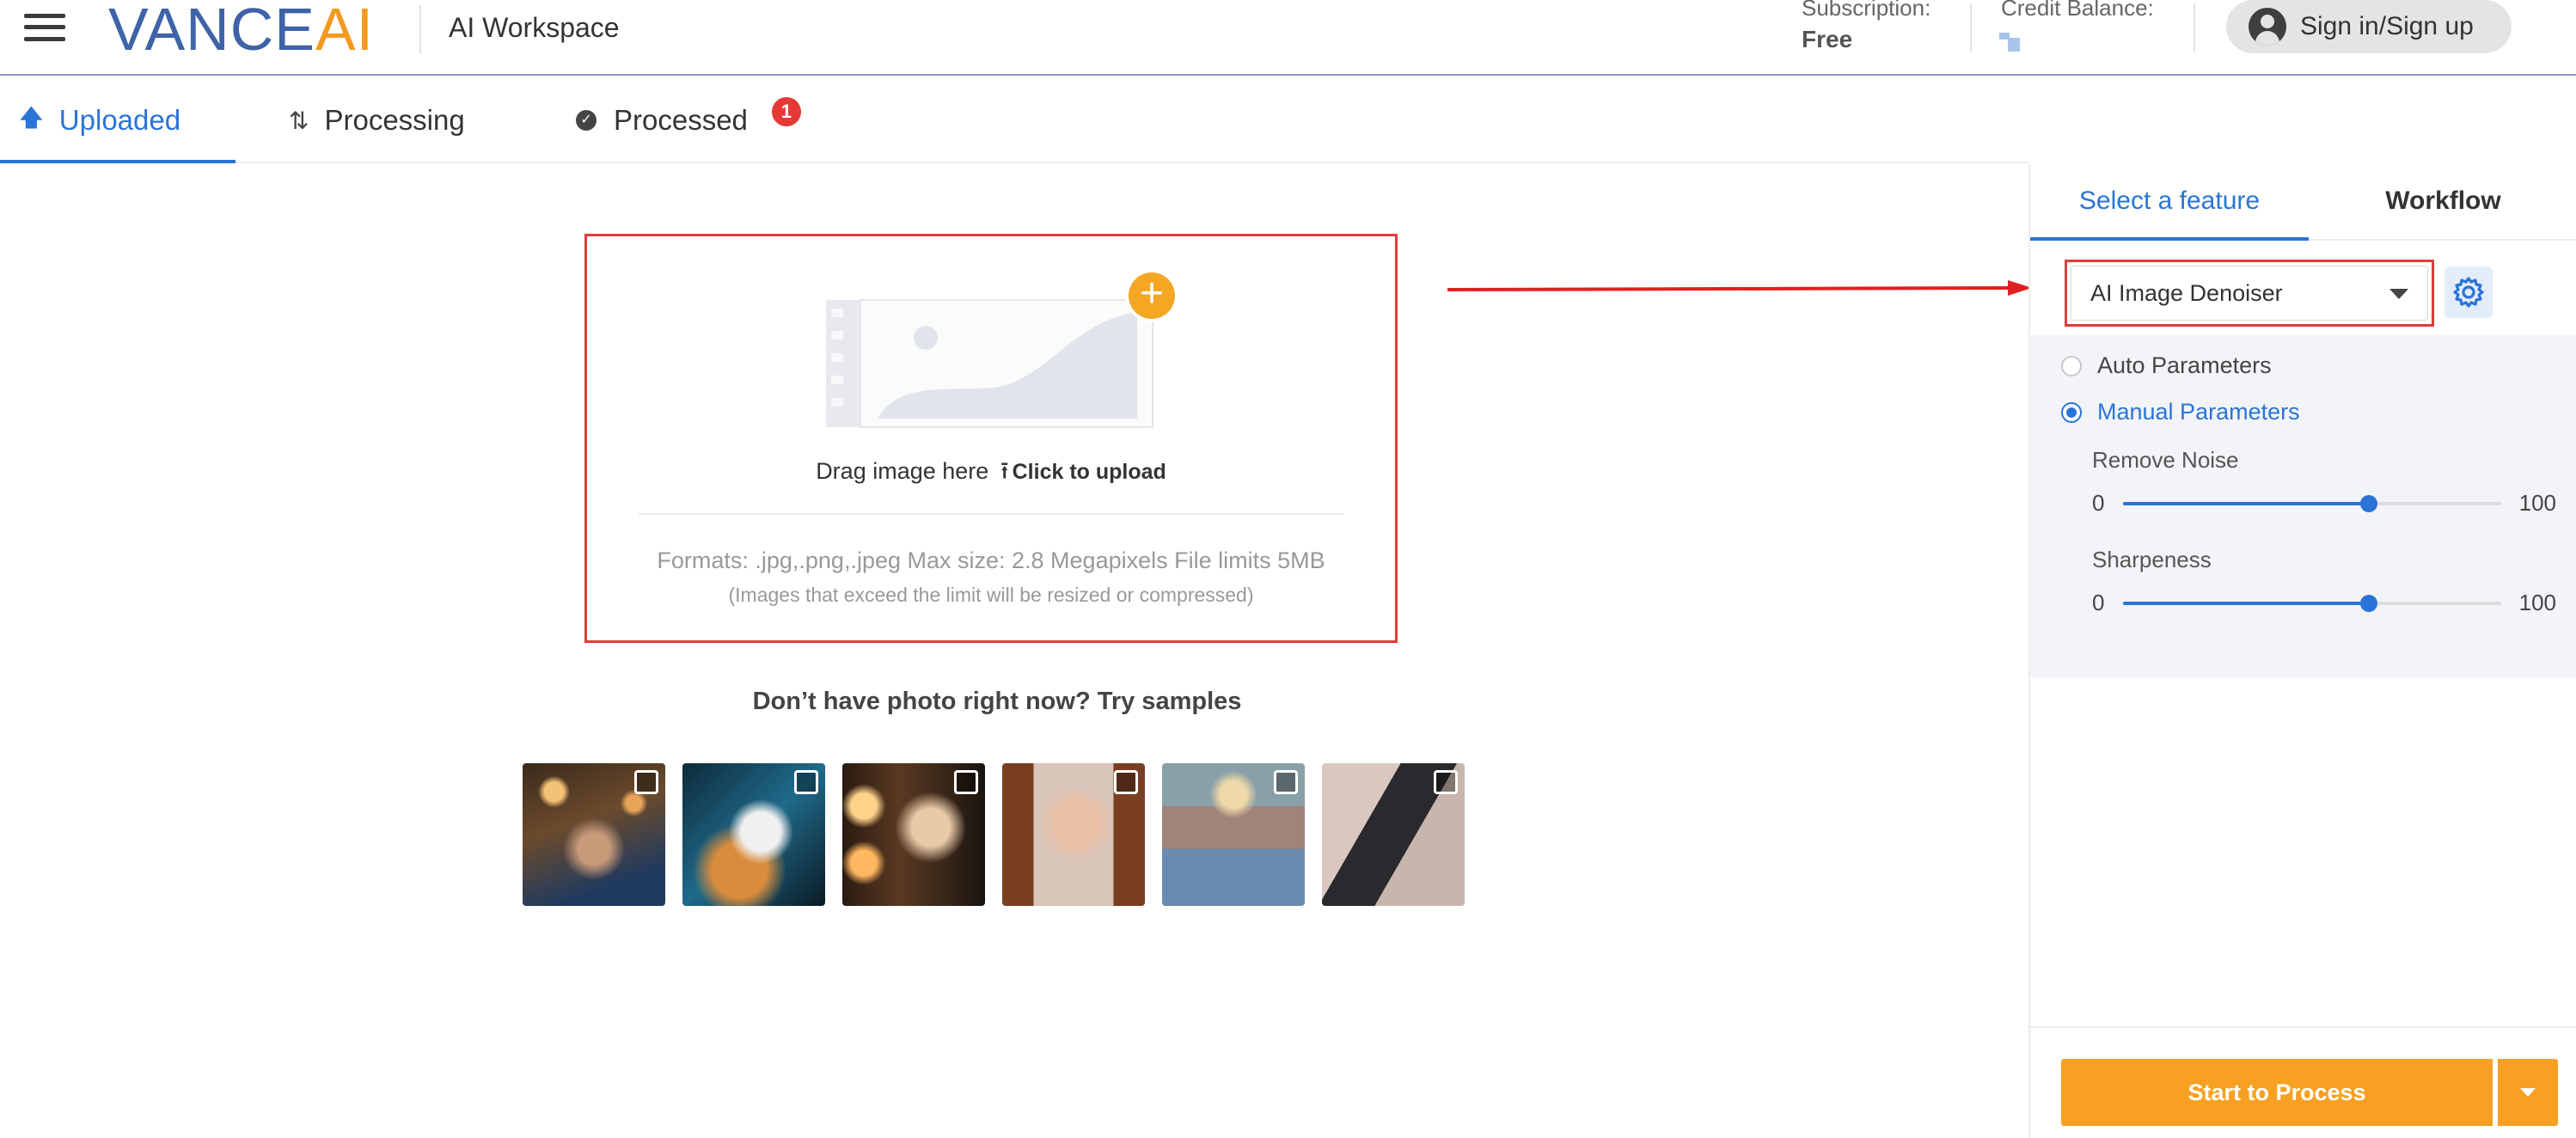  What do you see at coordinates (2442, 201) in the screenshot?
I see `tab-workflow: Workflow` at bounding box center [2442, 201].